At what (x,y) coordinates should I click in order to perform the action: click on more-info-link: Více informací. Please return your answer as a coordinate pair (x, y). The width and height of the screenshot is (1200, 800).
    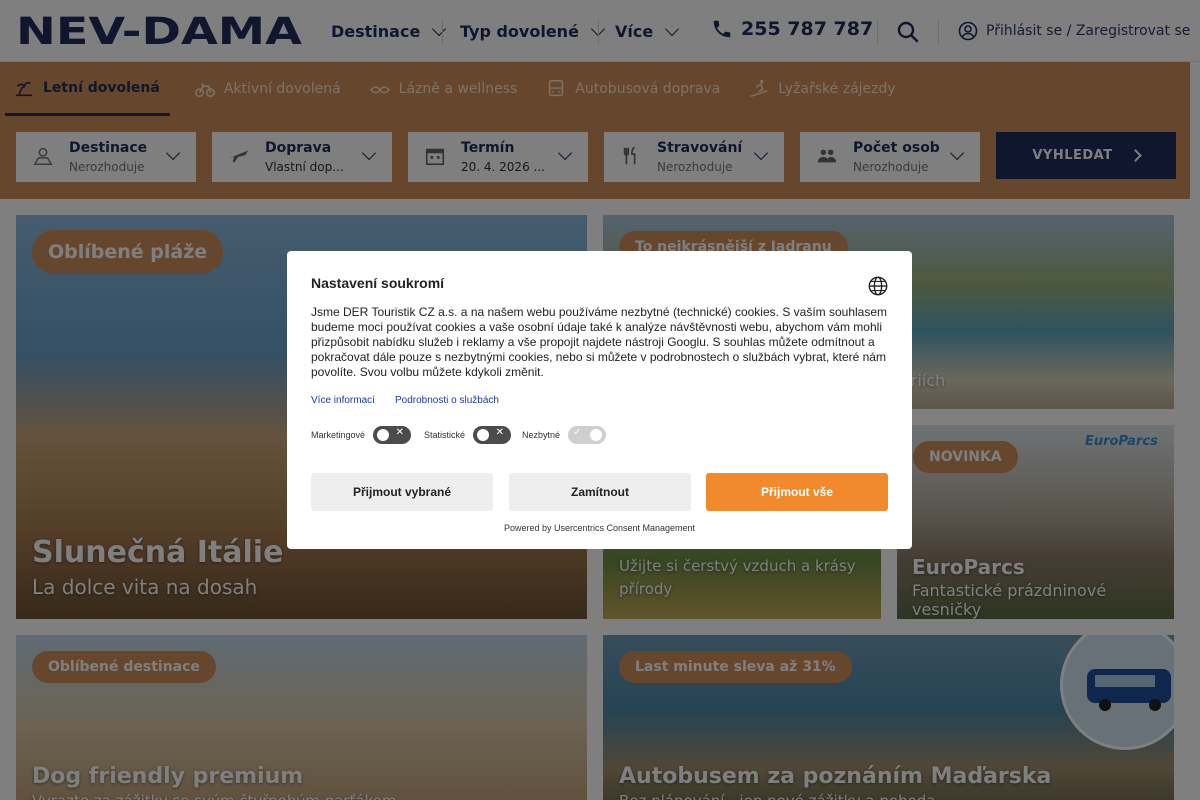
    Looking at the image, I should click on (343, 400).